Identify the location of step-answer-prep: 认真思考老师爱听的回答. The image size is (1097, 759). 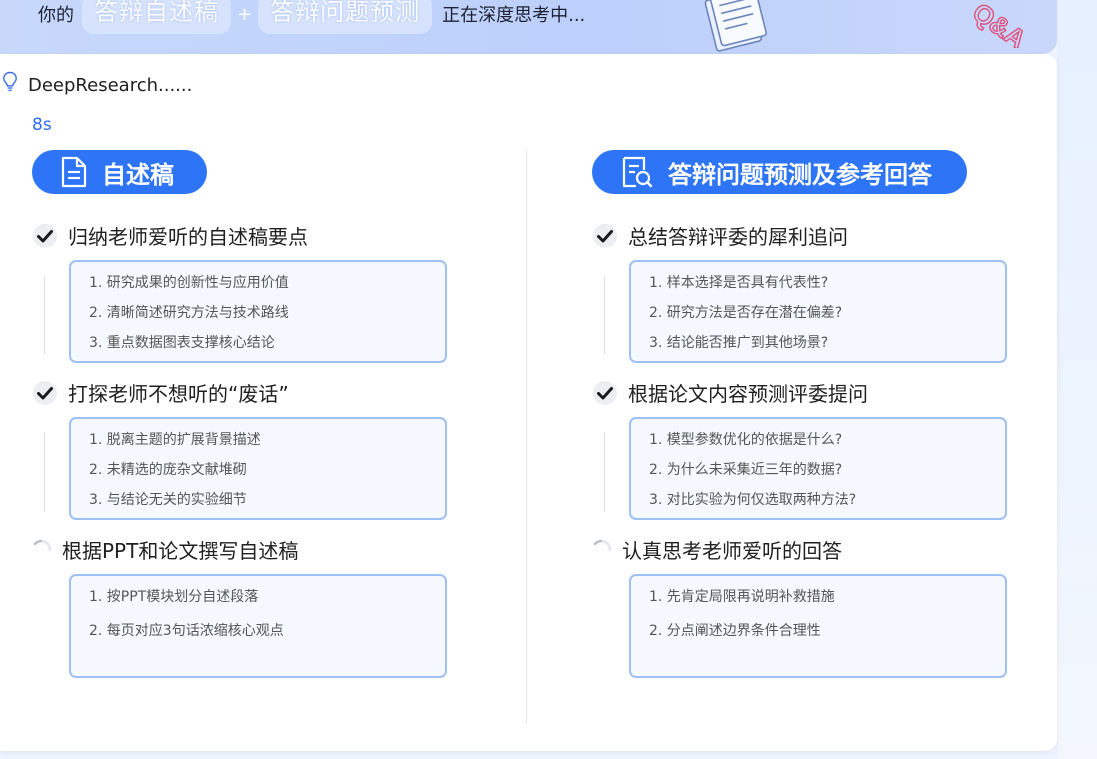
(716, 549).